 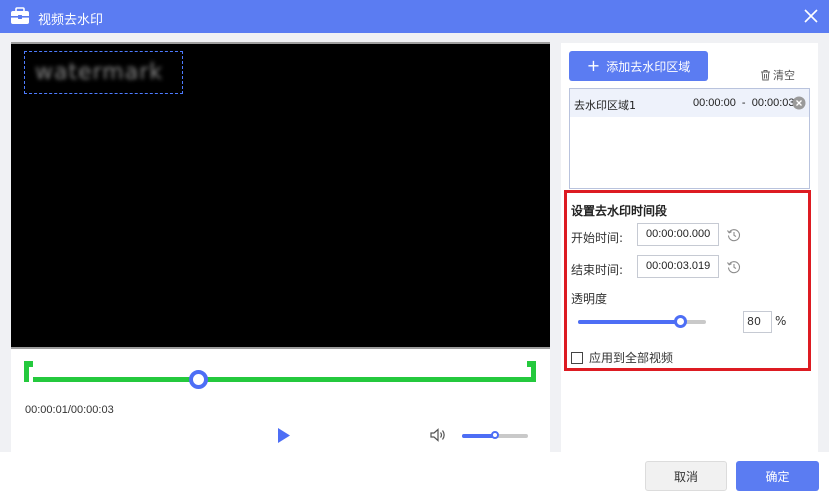 What do you see at coordinates (678, 234) in the screenshot?
I see `start-time-input: 00:00:00.000` at bounding box center [678, 234].